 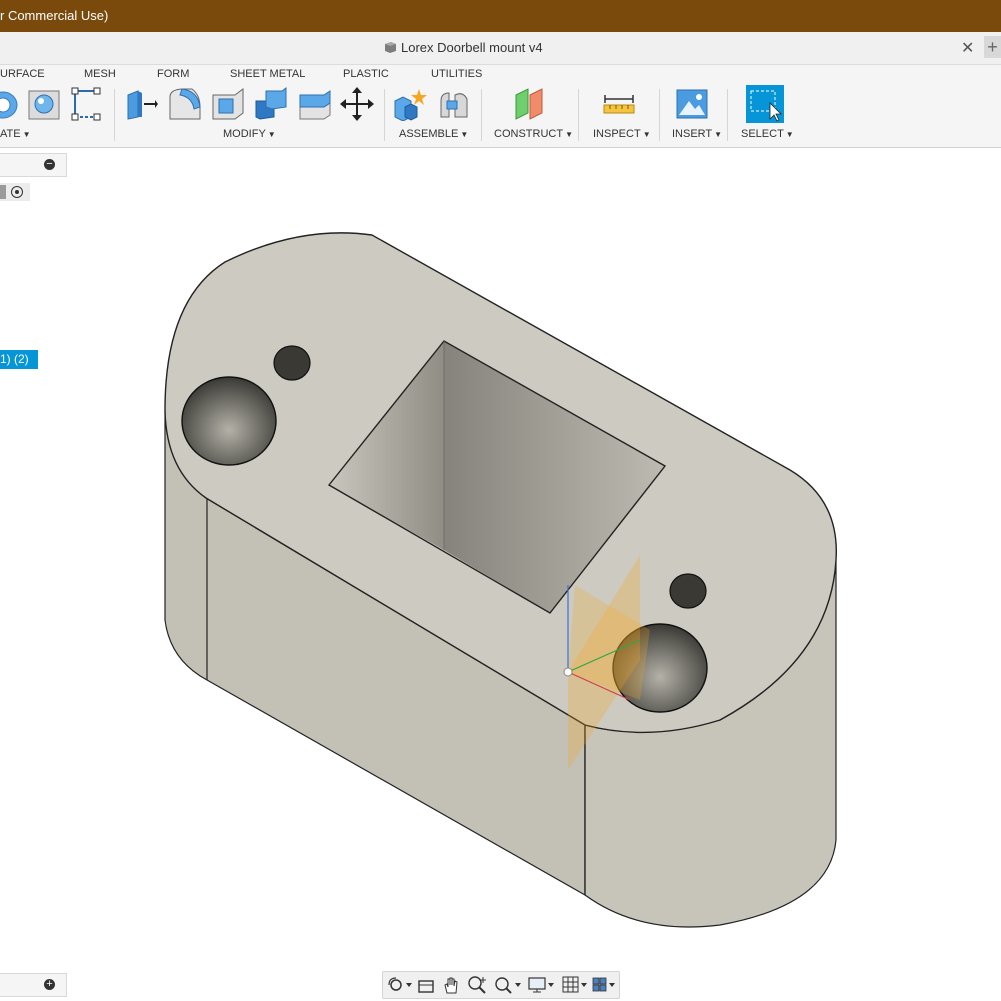 I want to click on select-window-icon, so click(x=765, y=104).